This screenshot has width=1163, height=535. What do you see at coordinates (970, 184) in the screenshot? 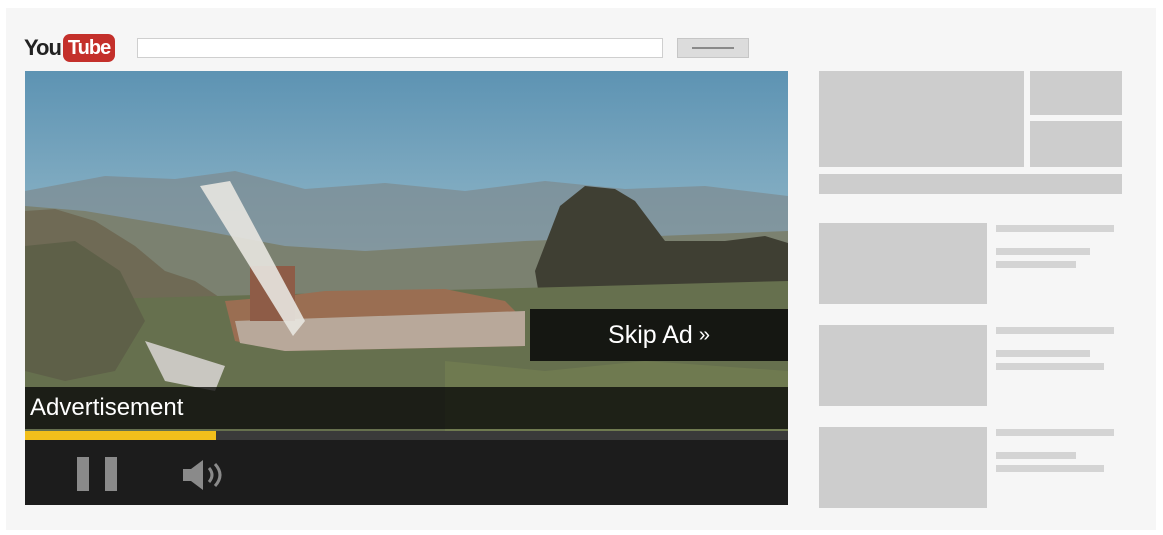
I see `featured-caption-placeholder` at bounding box center [970, 184].